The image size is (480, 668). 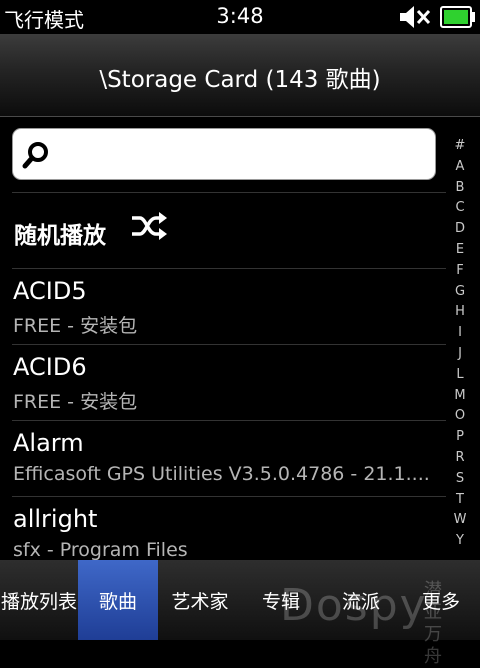 What do you see at coordinates (223, 231) in the screenshot?
I see `shuffle-all-item: 随机播放` at bounding box center [223, 231].